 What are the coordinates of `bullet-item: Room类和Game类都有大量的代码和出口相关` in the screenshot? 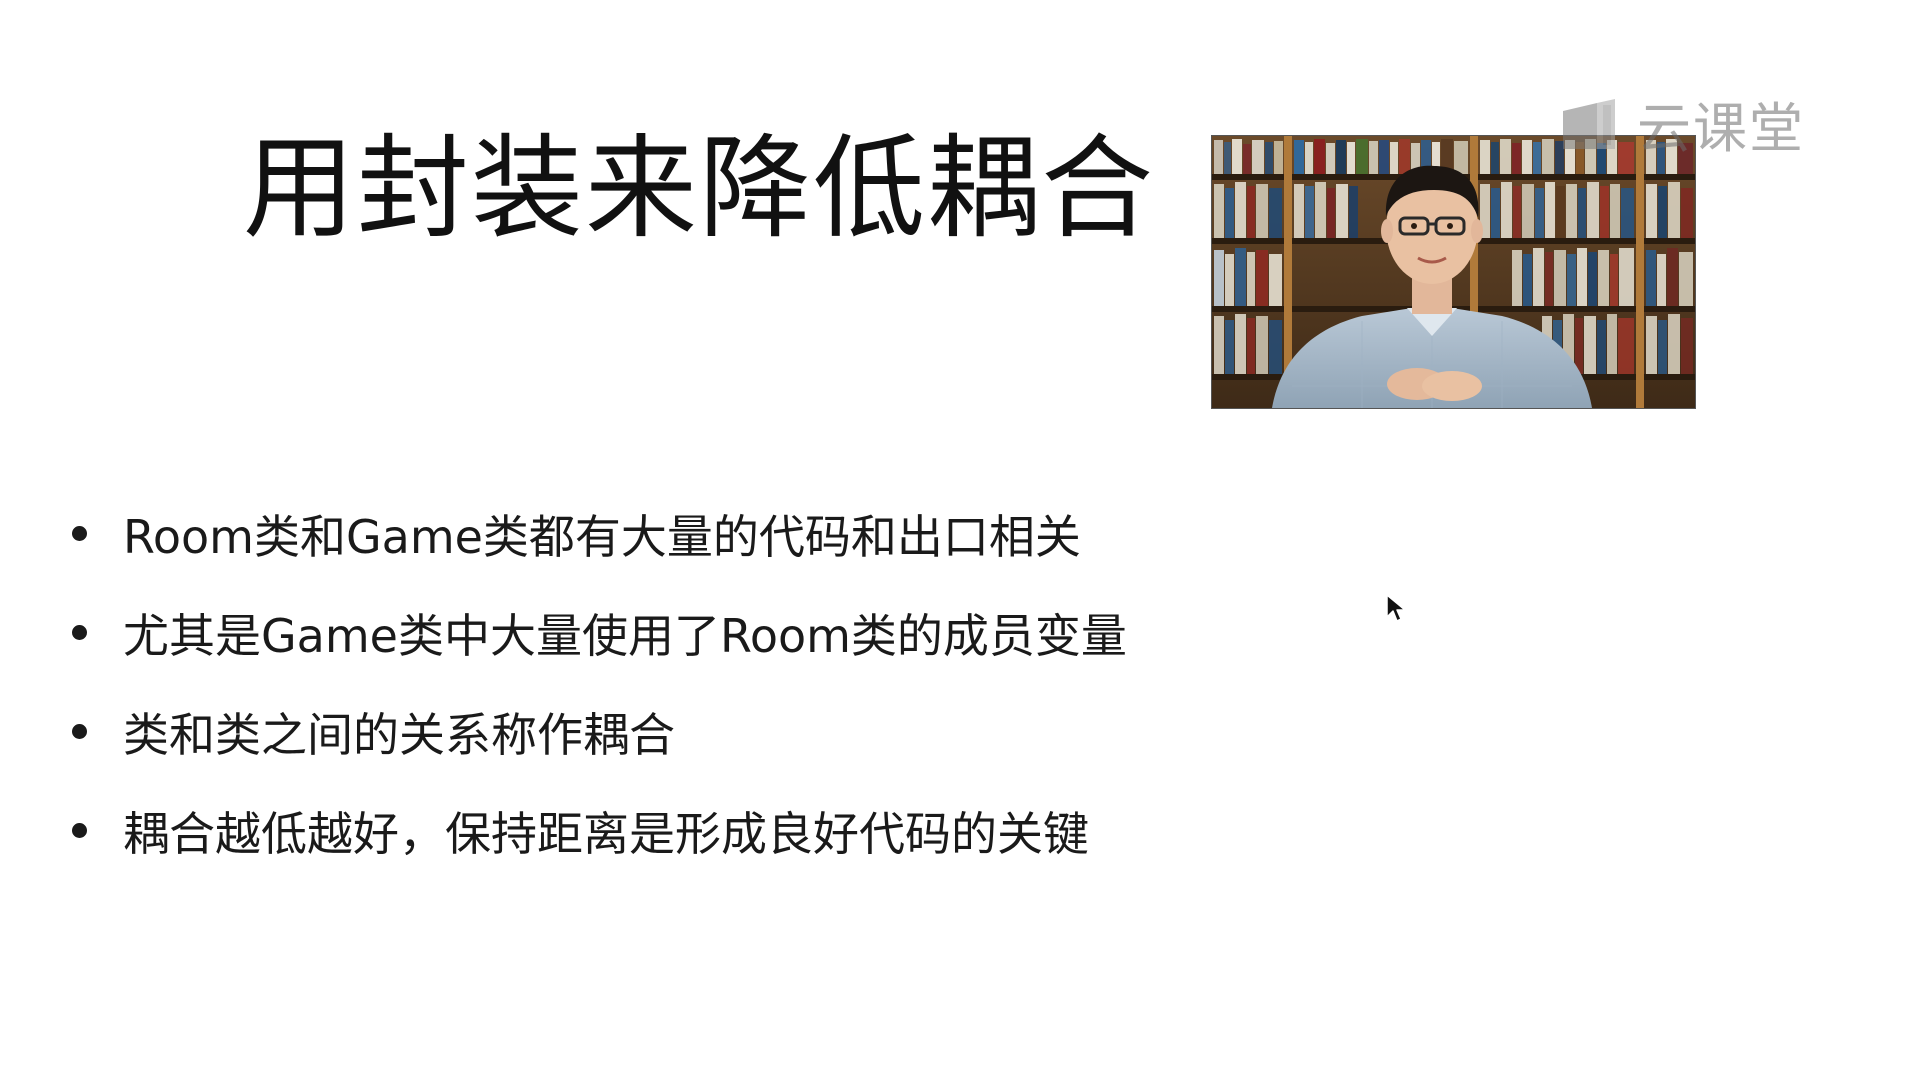 It's located at (599, 533).